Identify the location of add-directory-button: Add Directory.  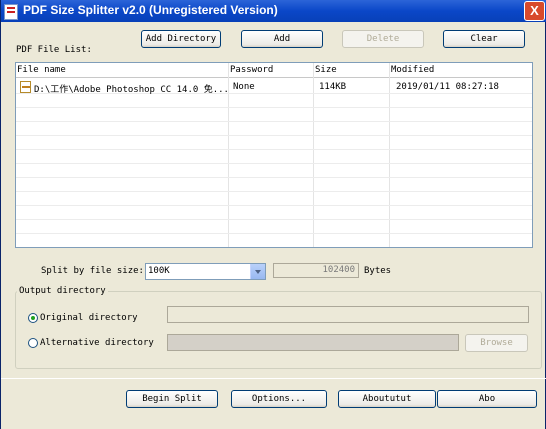
(181, 39).